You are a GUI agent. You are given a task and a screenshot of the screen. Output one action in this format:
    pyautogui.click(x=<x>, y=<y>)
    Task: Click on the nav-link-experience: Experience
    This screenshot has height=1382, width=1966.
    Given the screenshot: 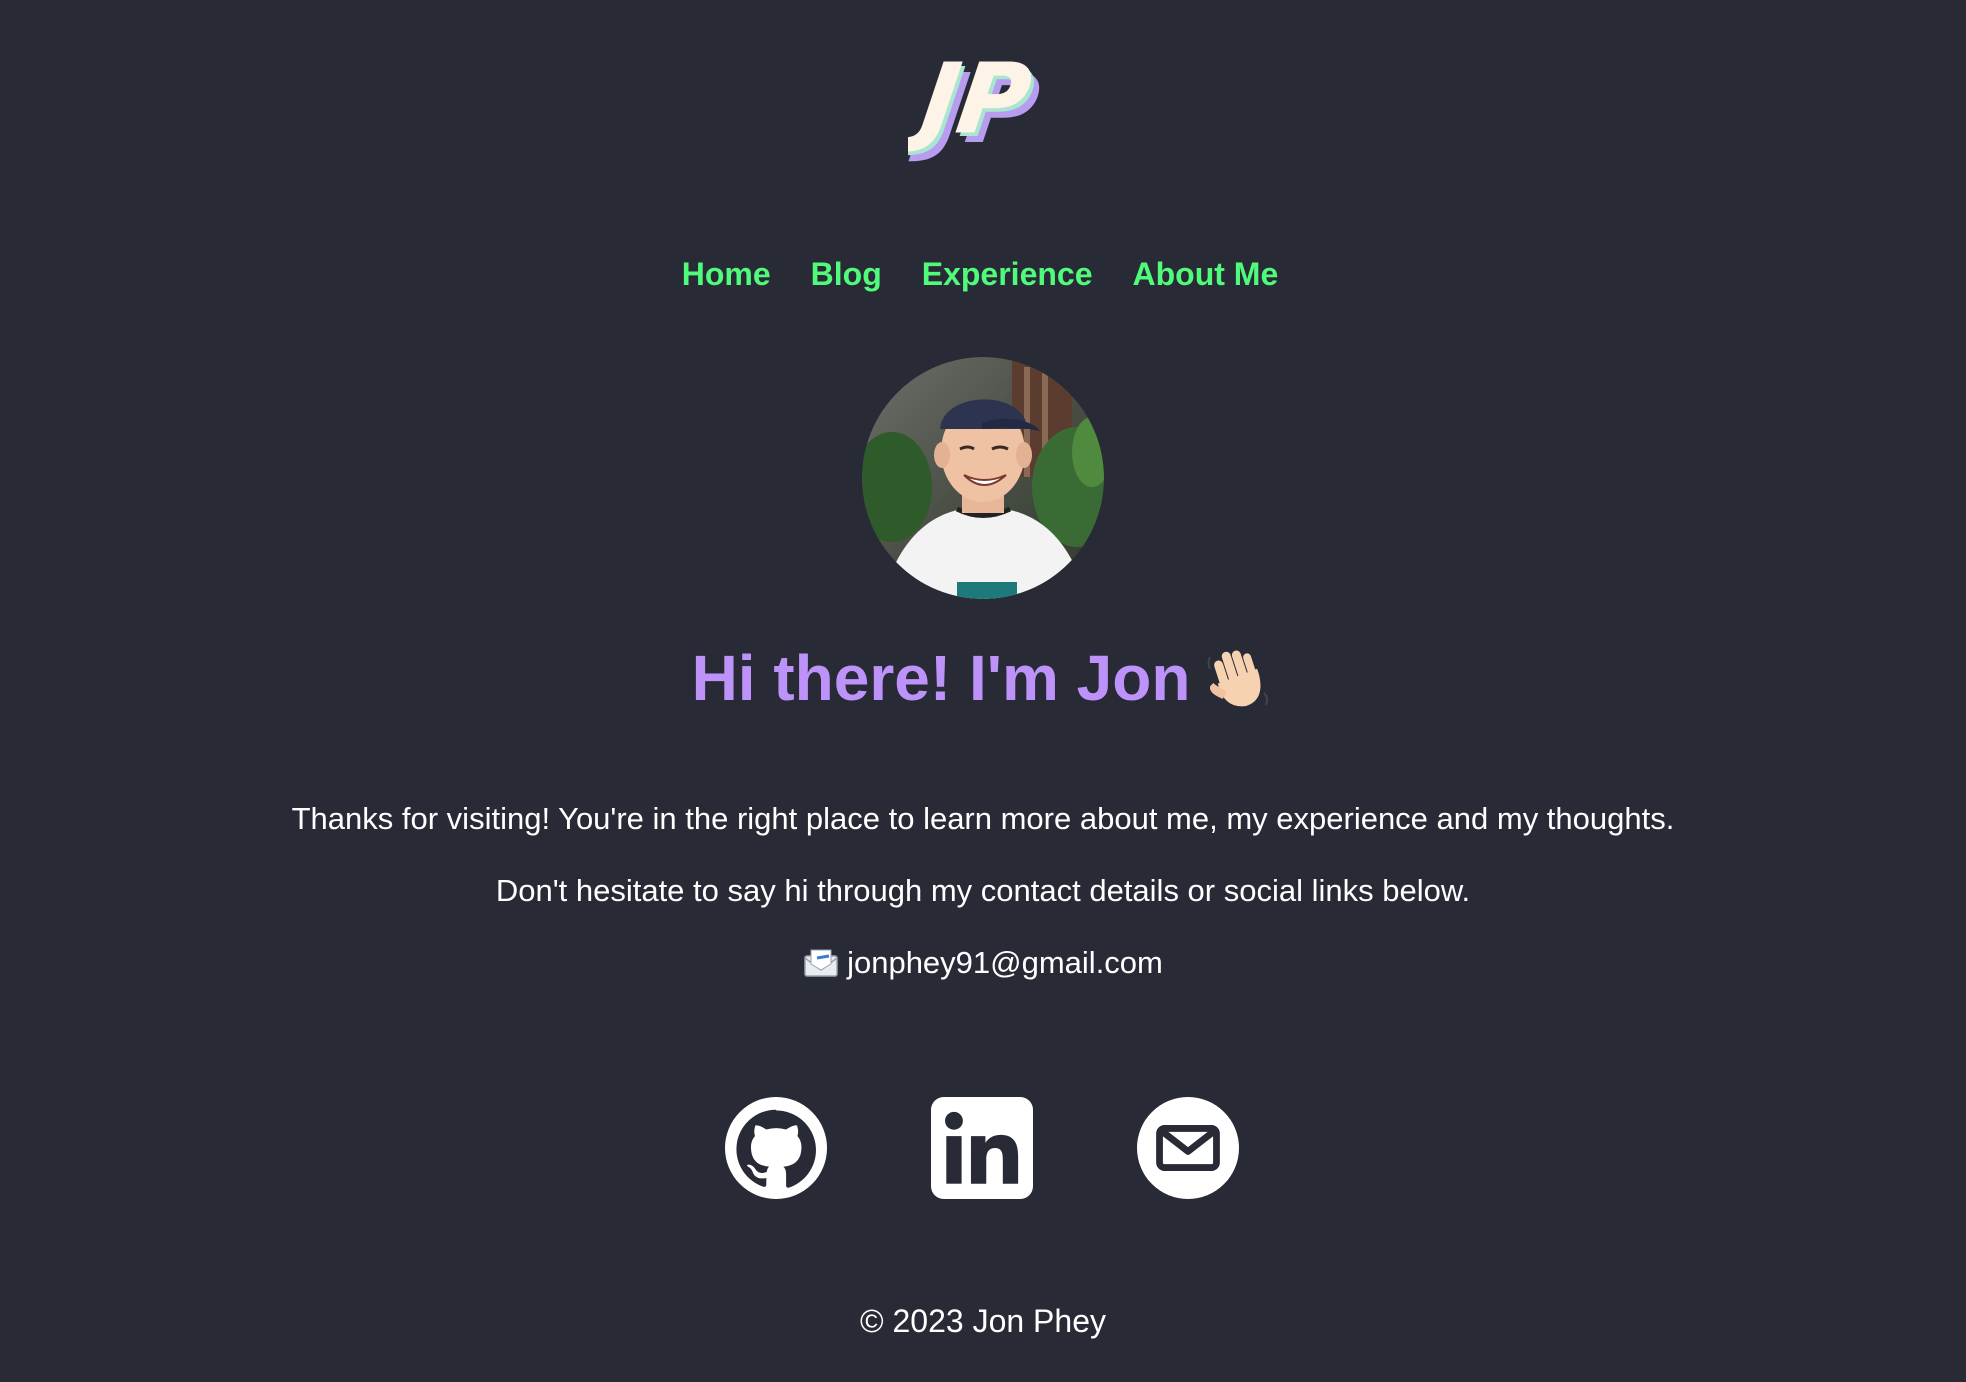 What is the action you would take?
    pyautogui.click(x=1007, y=274)
    